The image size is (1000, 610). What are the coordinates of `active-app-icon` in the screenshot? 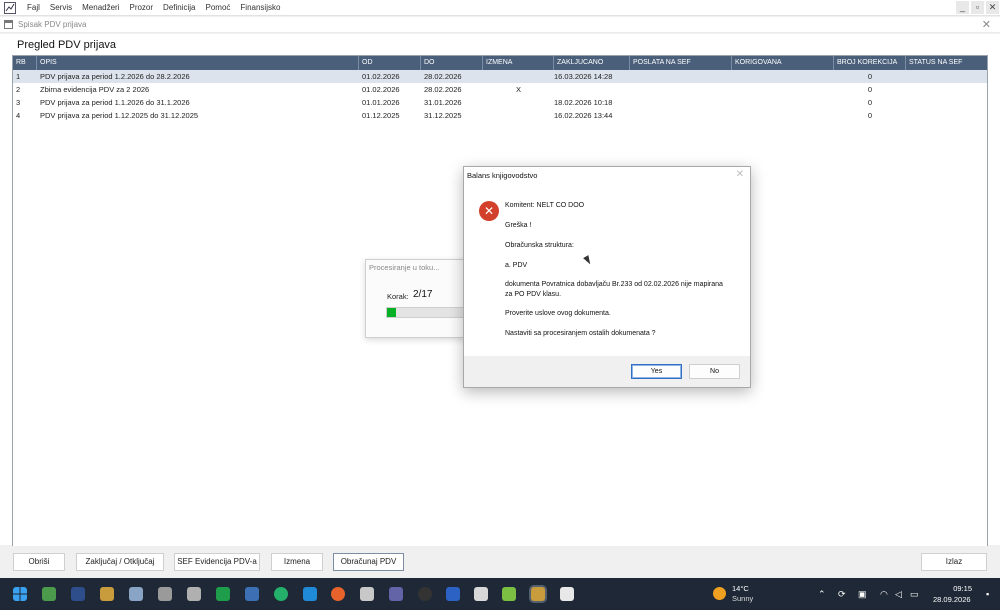 It's located at (538, 594).